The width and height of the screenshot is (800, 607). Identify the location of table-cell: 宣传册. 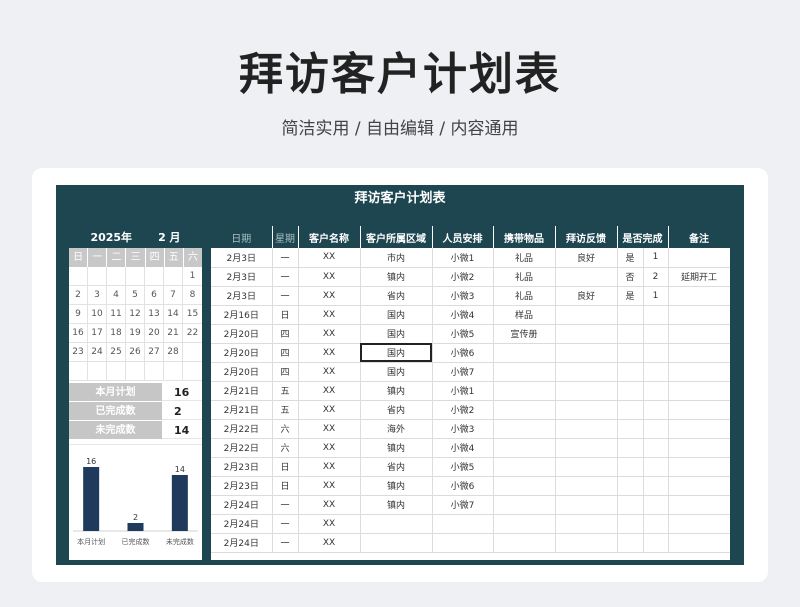
(524, 334).